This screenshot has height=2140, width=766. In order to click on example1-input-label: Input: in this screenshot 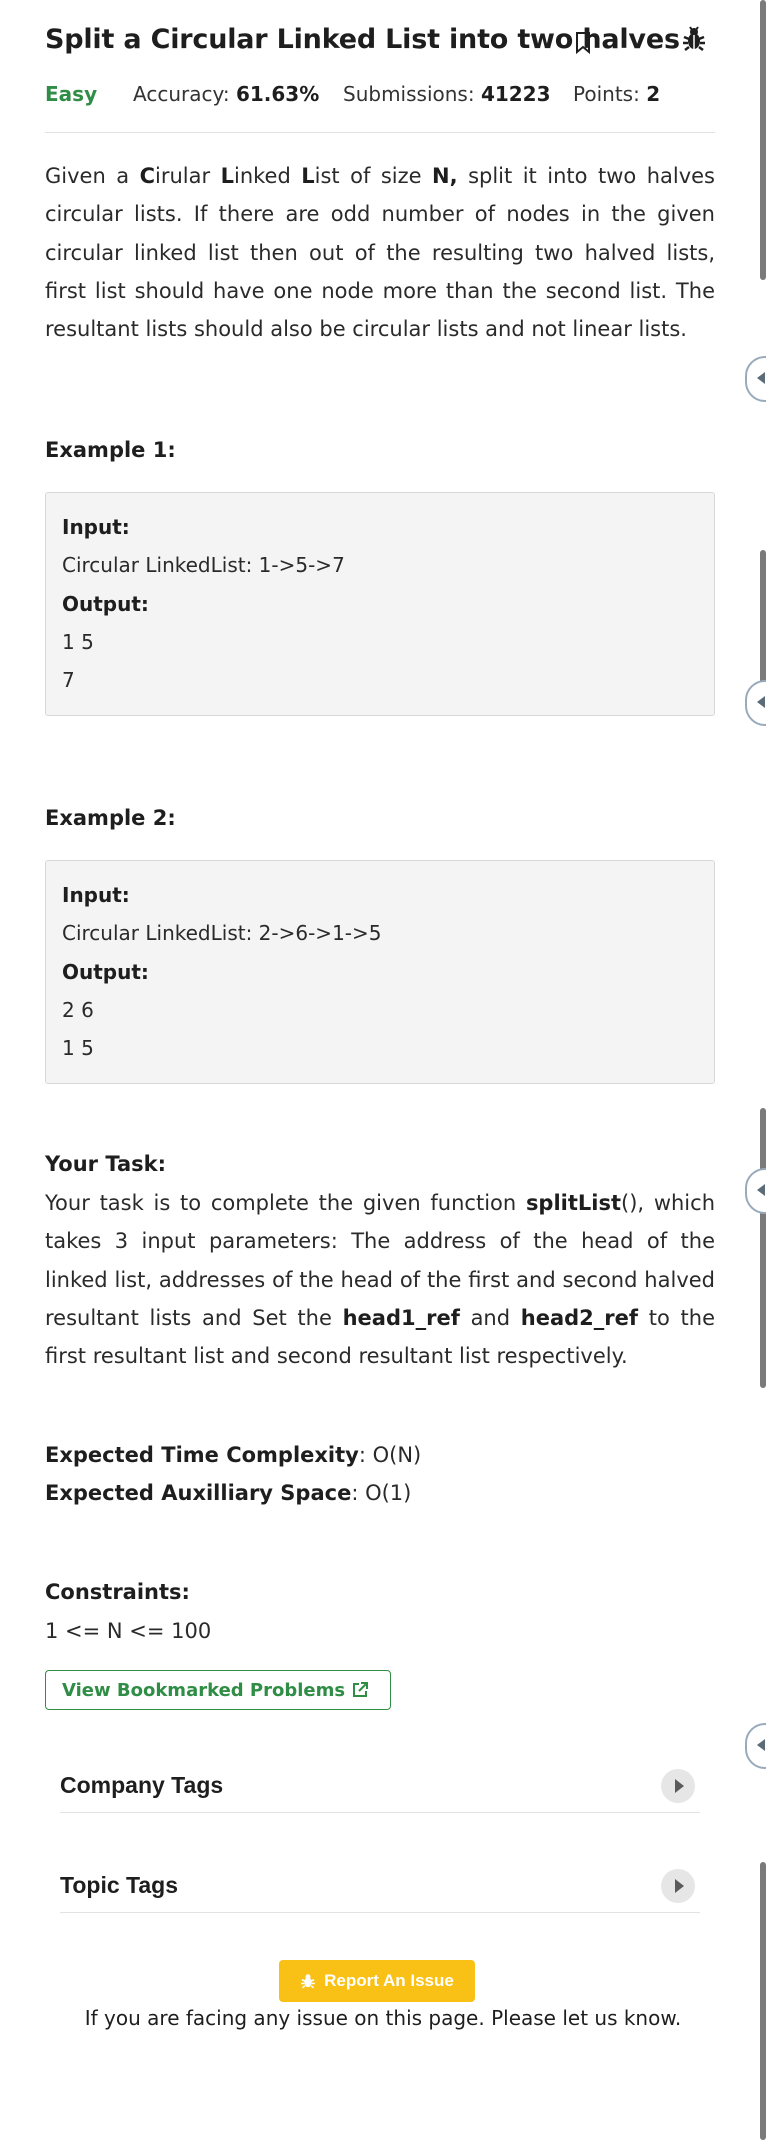, I will do `click(96, 527)`.